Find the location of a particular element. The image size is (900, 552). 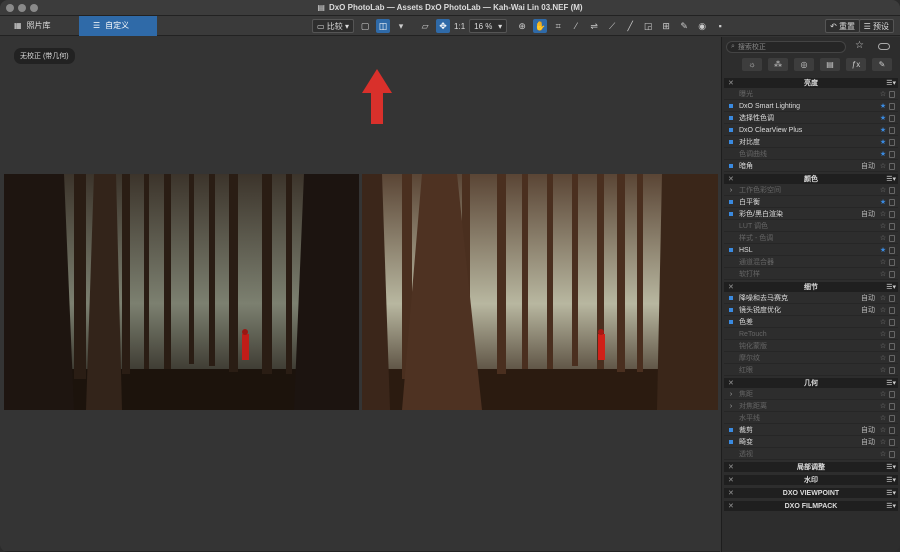

correction-row: DxO ClearView Plus ★ is located at coordinates (811, 130).